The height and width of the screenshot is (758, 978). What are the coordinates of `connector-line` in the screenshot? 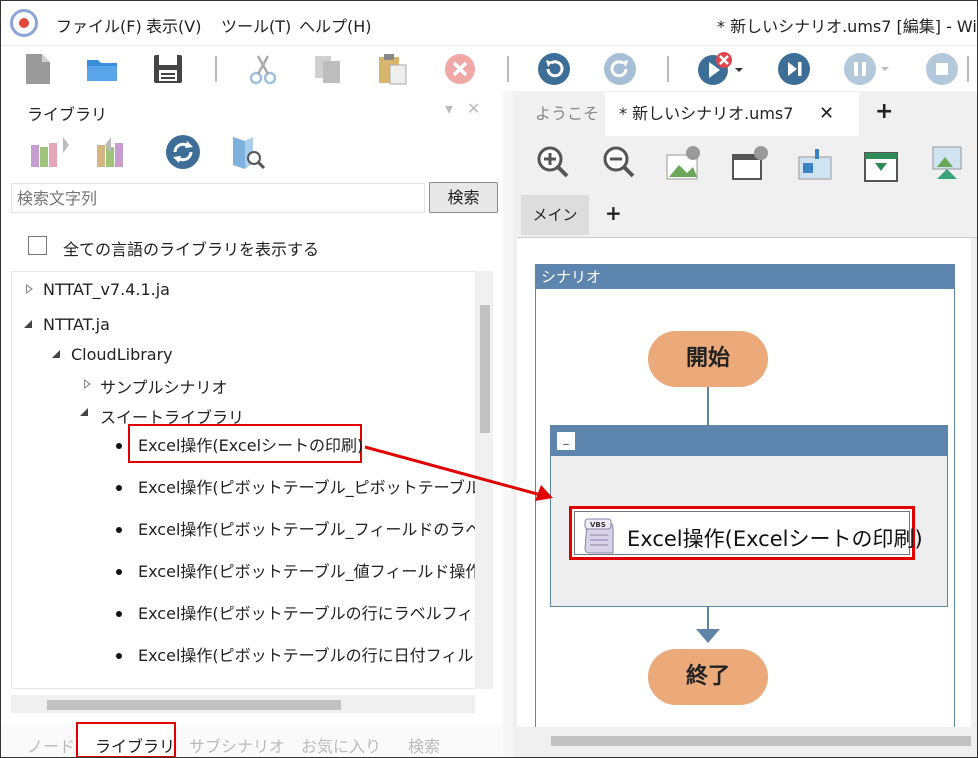 It's located at (708, 619).